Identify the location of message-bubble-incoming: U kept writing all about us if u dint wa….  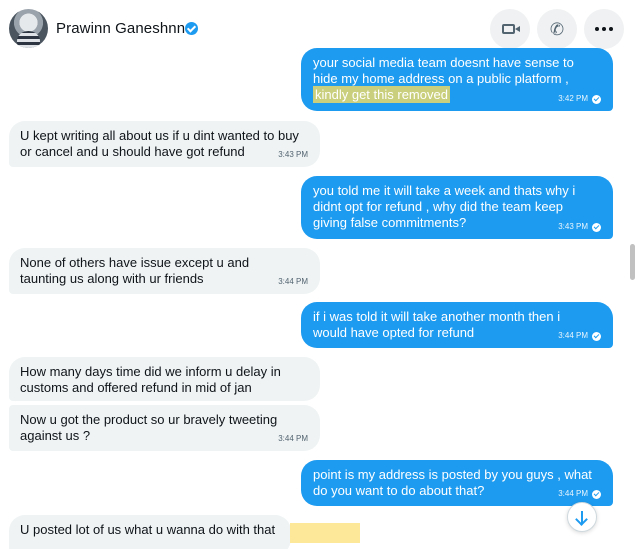
(164, 144).